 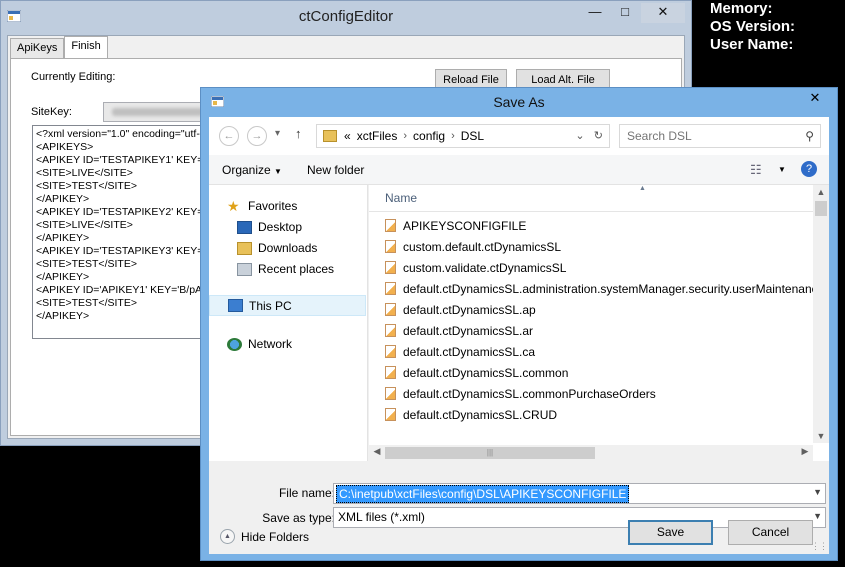 What do you see at coordinates (37, 48) in the screenshot?
I see `tab-apikeys: ApiKeys` at bounding box center [37, 48].